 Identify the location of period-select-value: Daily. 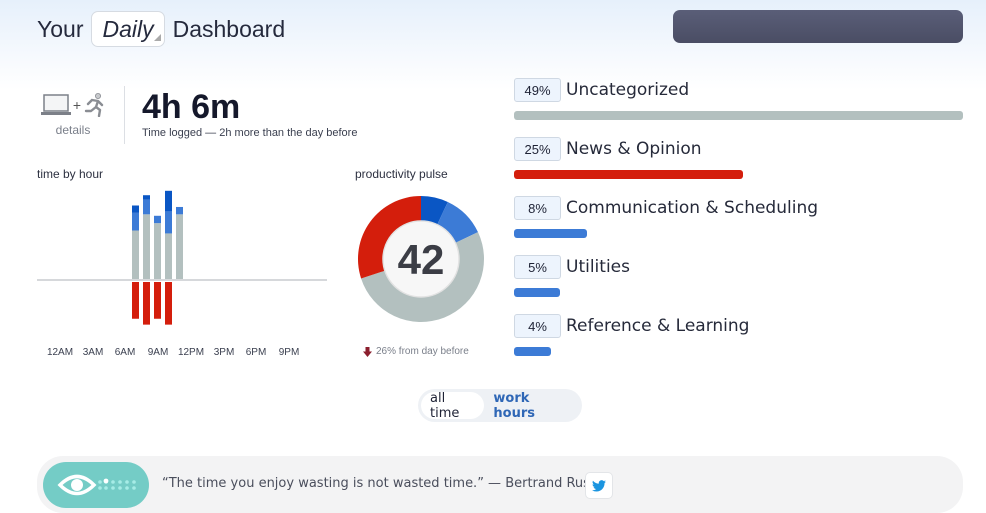
(128, 28).